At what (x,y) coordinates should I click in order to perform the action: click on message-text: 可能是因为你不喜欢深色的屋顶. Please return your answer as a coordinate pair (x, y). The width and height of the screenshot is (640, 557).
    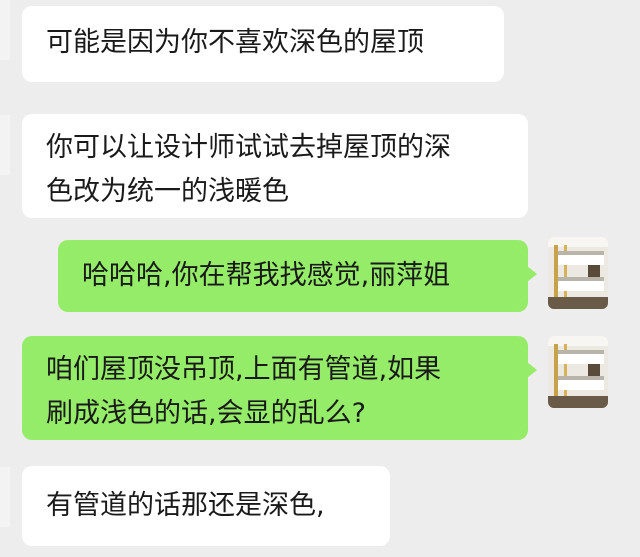
    Looking at the image, I should click on (235, 42).